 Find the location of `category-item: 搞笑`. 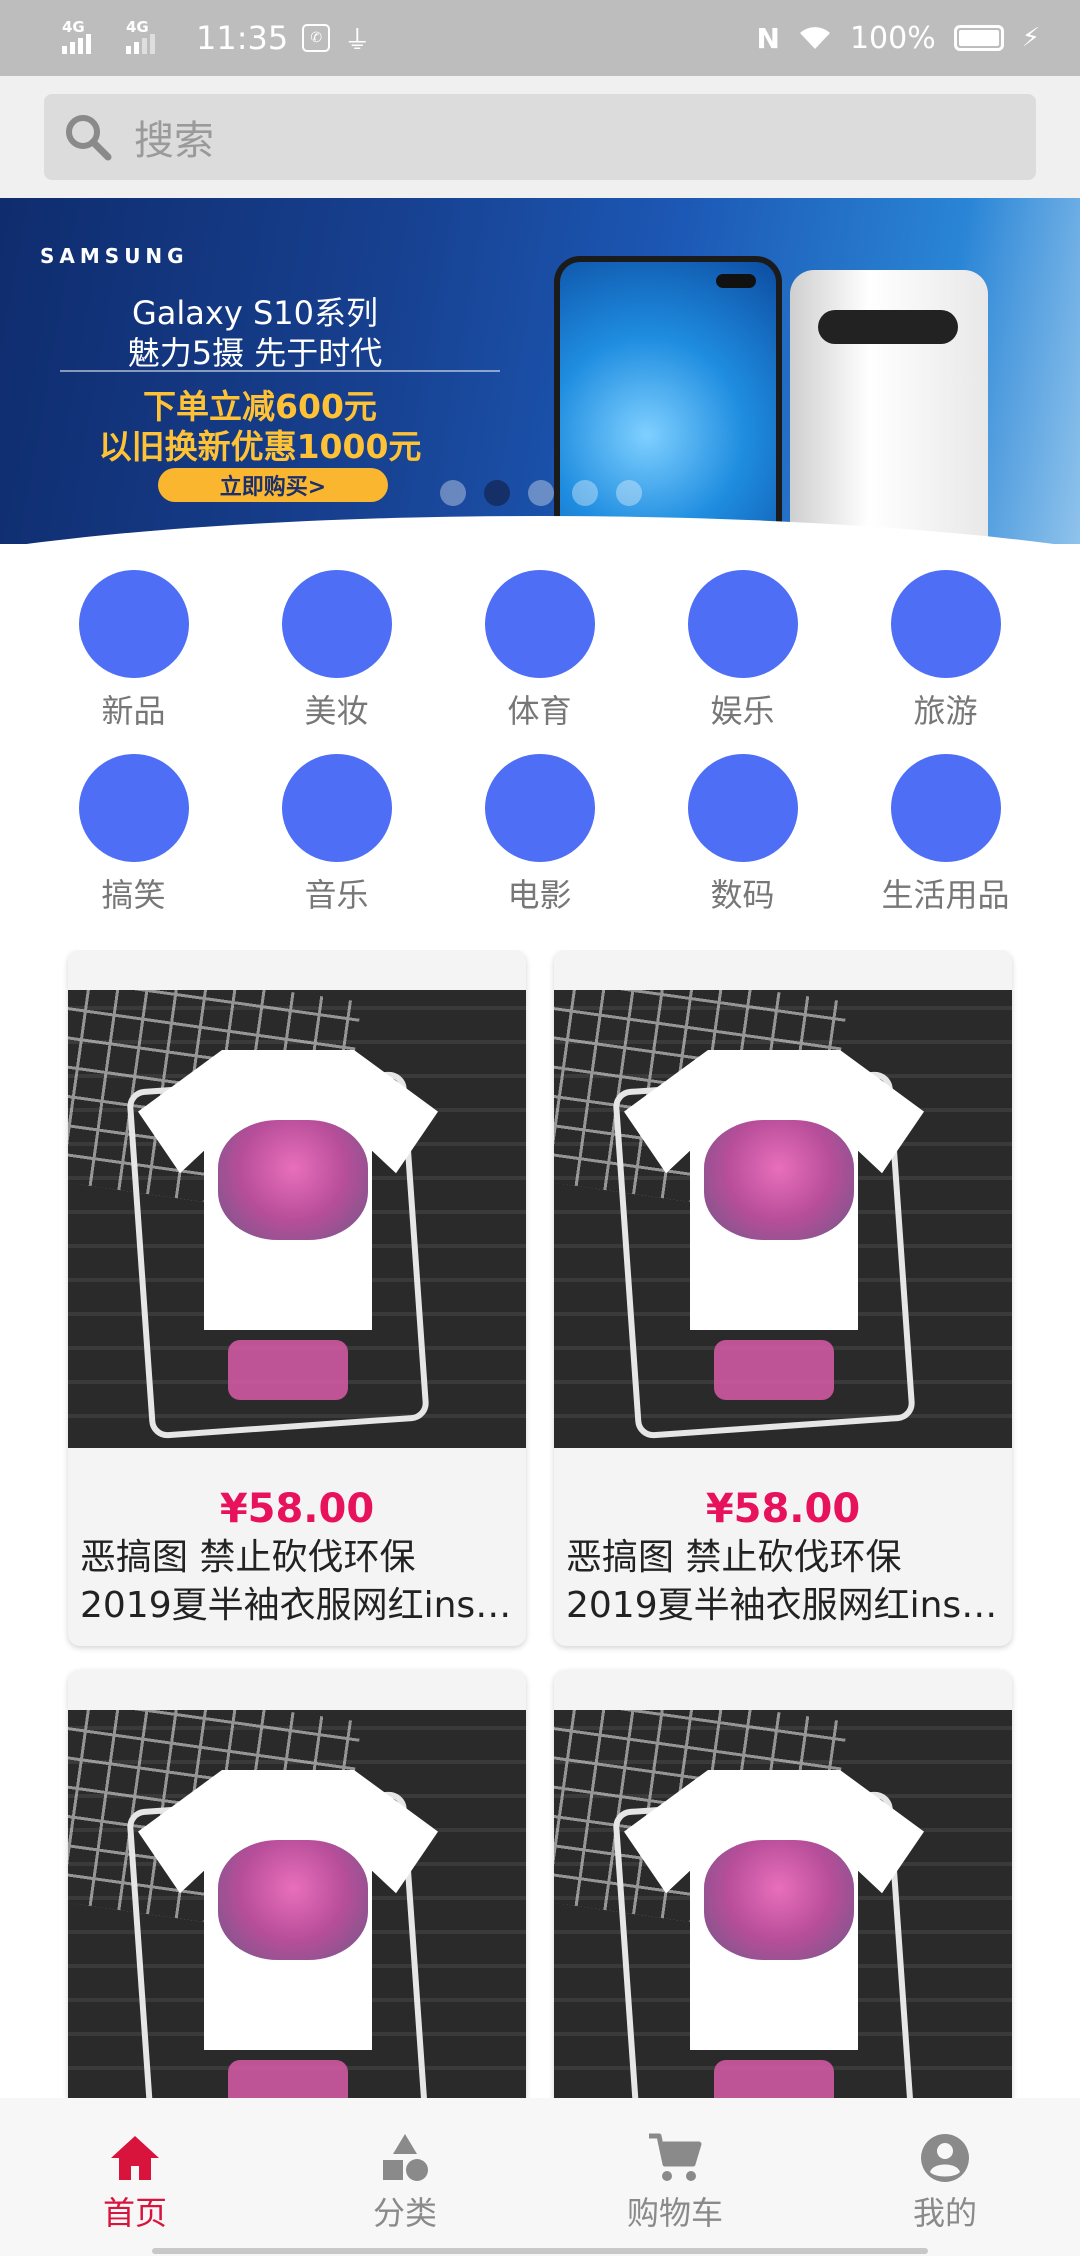

category-item: 搞笑 is located at coordinates (133, 824).